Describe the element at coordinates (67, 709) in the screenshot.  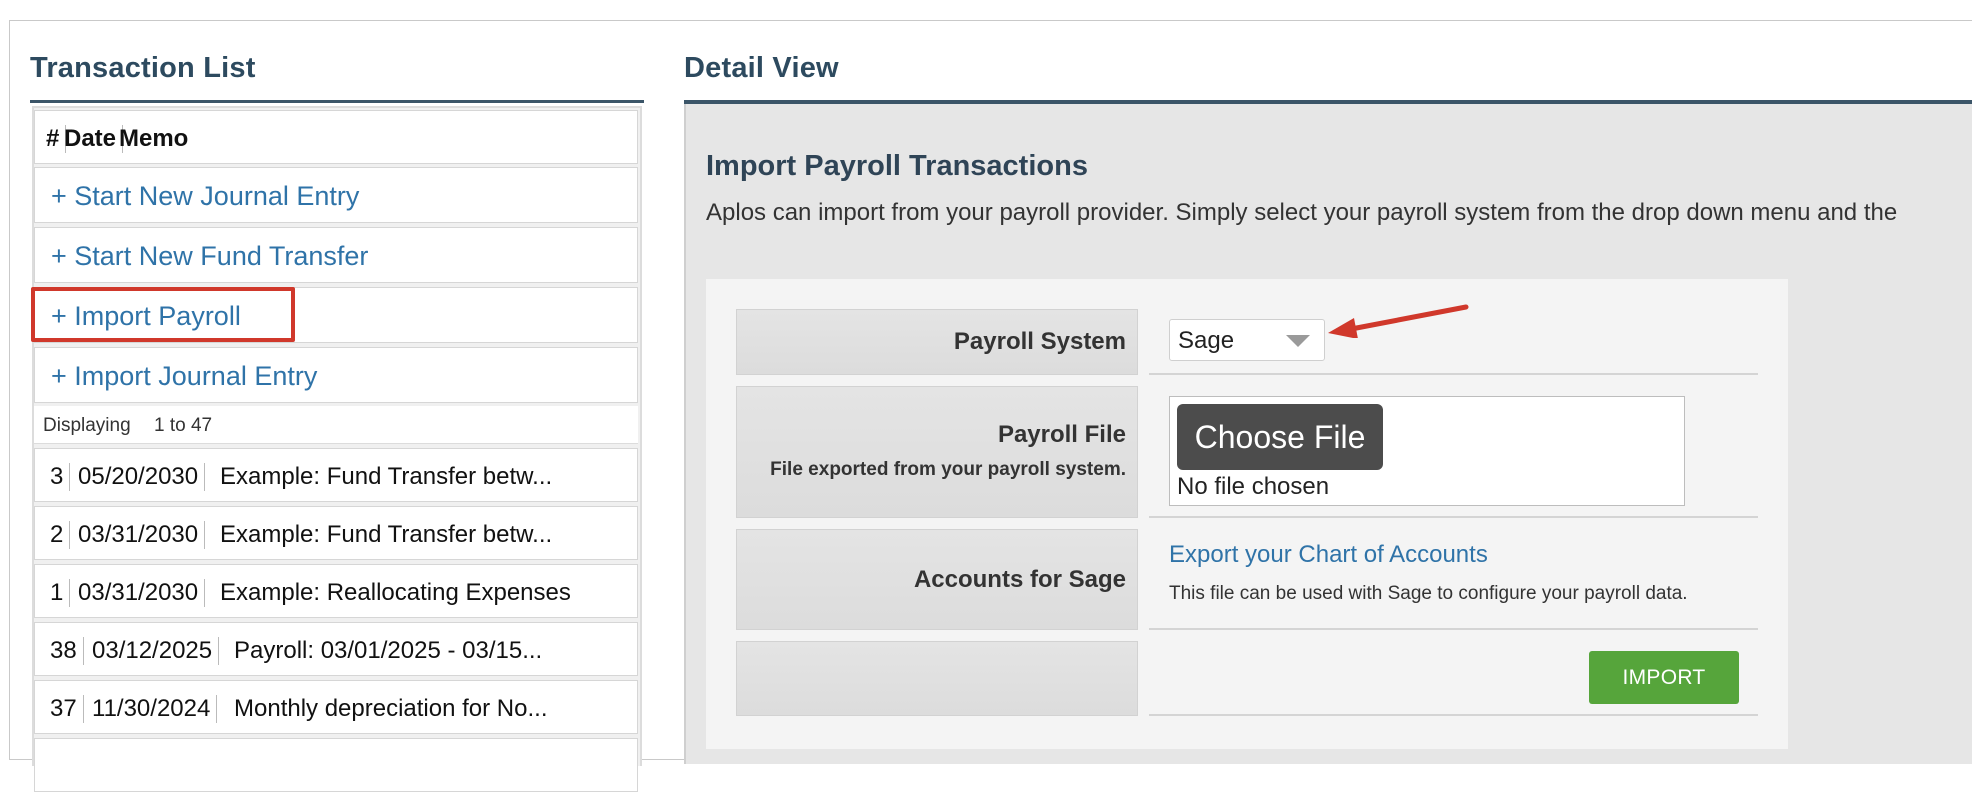
I see `row-number: 37` at that location.